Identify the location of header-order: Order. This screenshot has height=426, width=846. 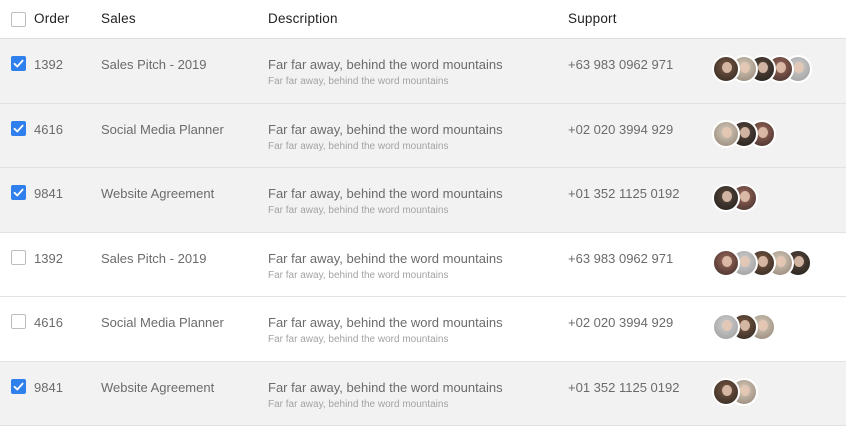
(52, 18).